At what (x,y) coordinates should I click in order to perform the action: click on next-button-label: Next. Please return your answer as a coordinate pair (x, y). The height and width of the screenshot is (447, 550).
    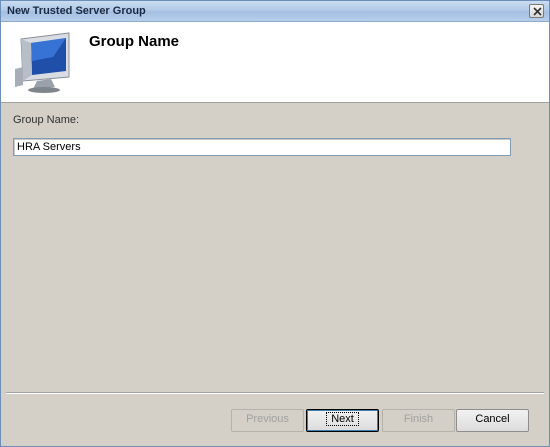
    Looking at the image, I should click on (342, 419).